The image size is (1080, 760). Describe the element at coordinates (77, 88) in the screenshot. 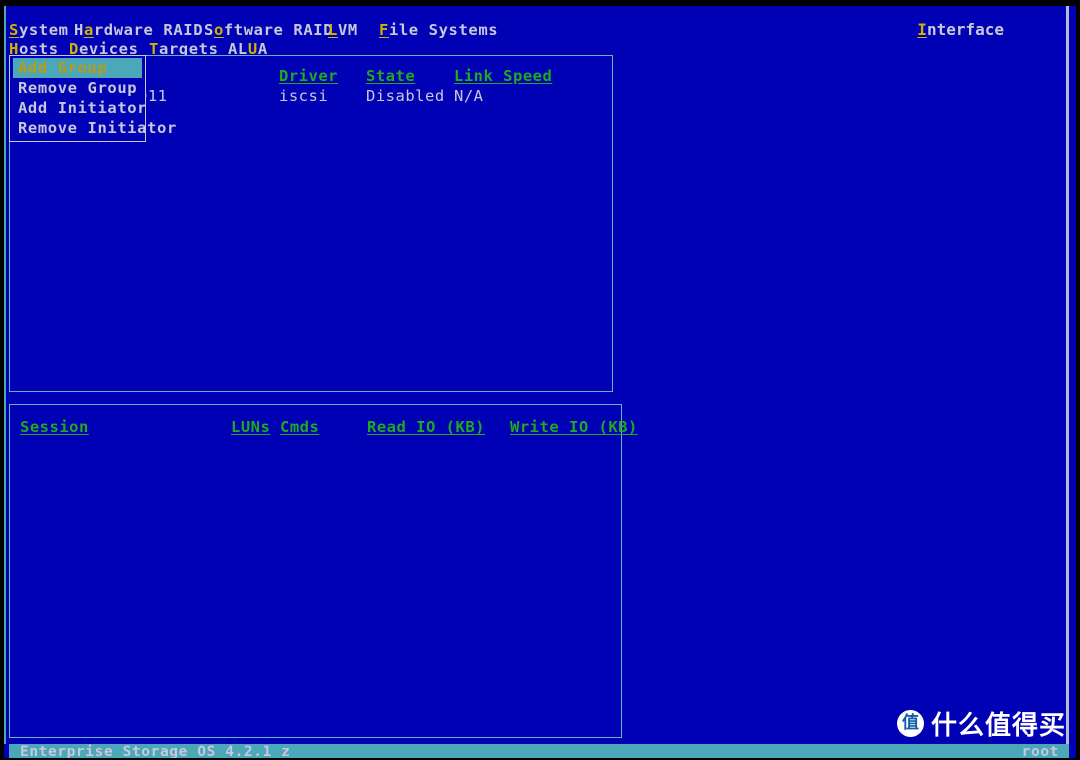

I see `dropdown-item-remove-group: Remove Group` at that location.